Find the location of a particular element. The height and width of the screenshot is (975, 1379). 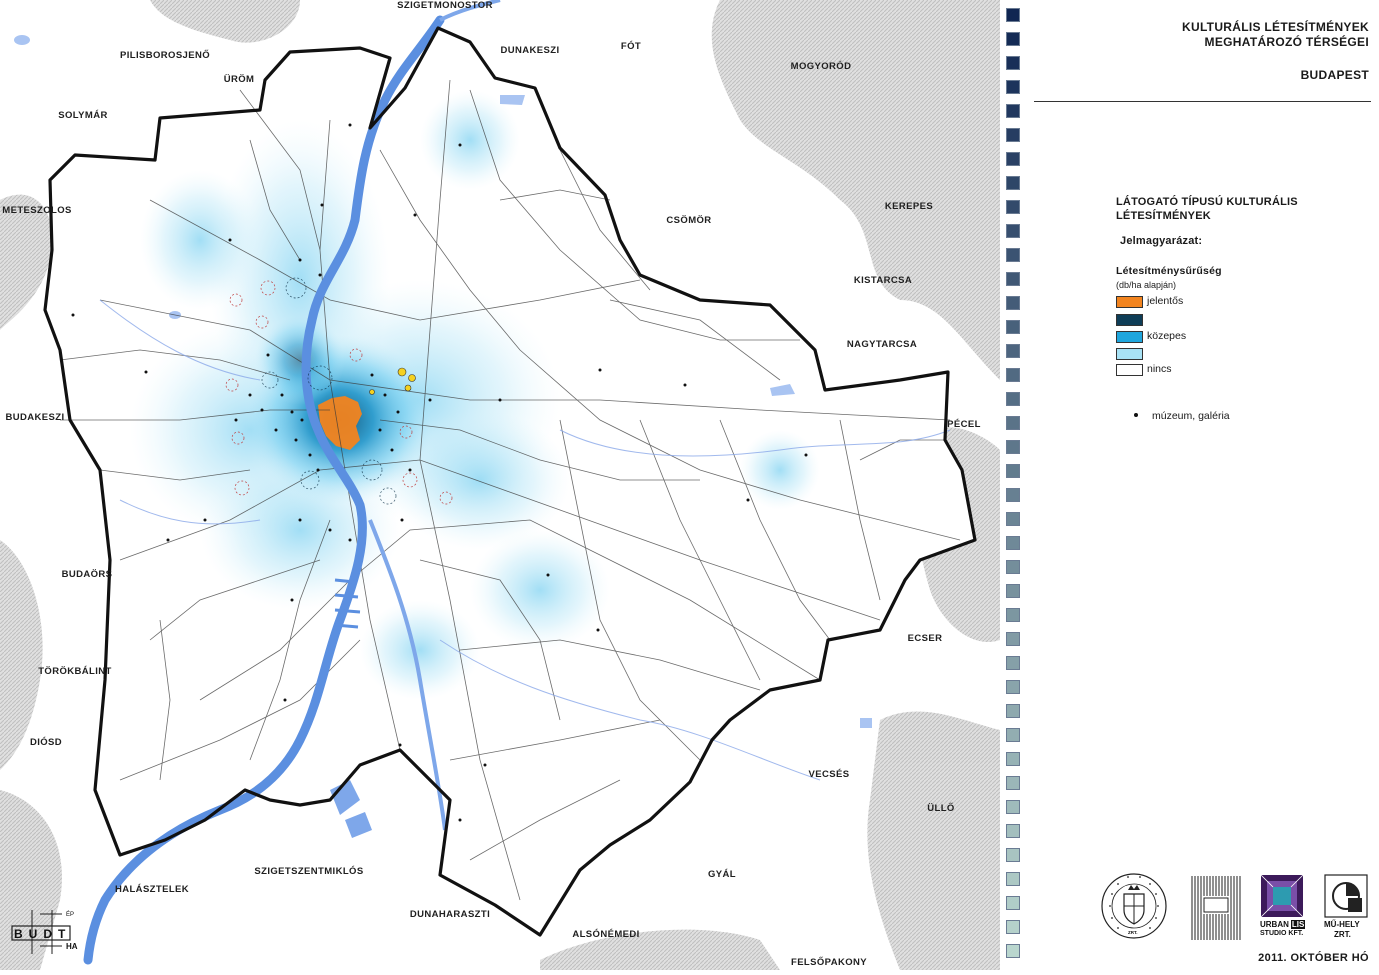

urban-line2: STUDIO KFT. is located at coordinates (1282, 933).